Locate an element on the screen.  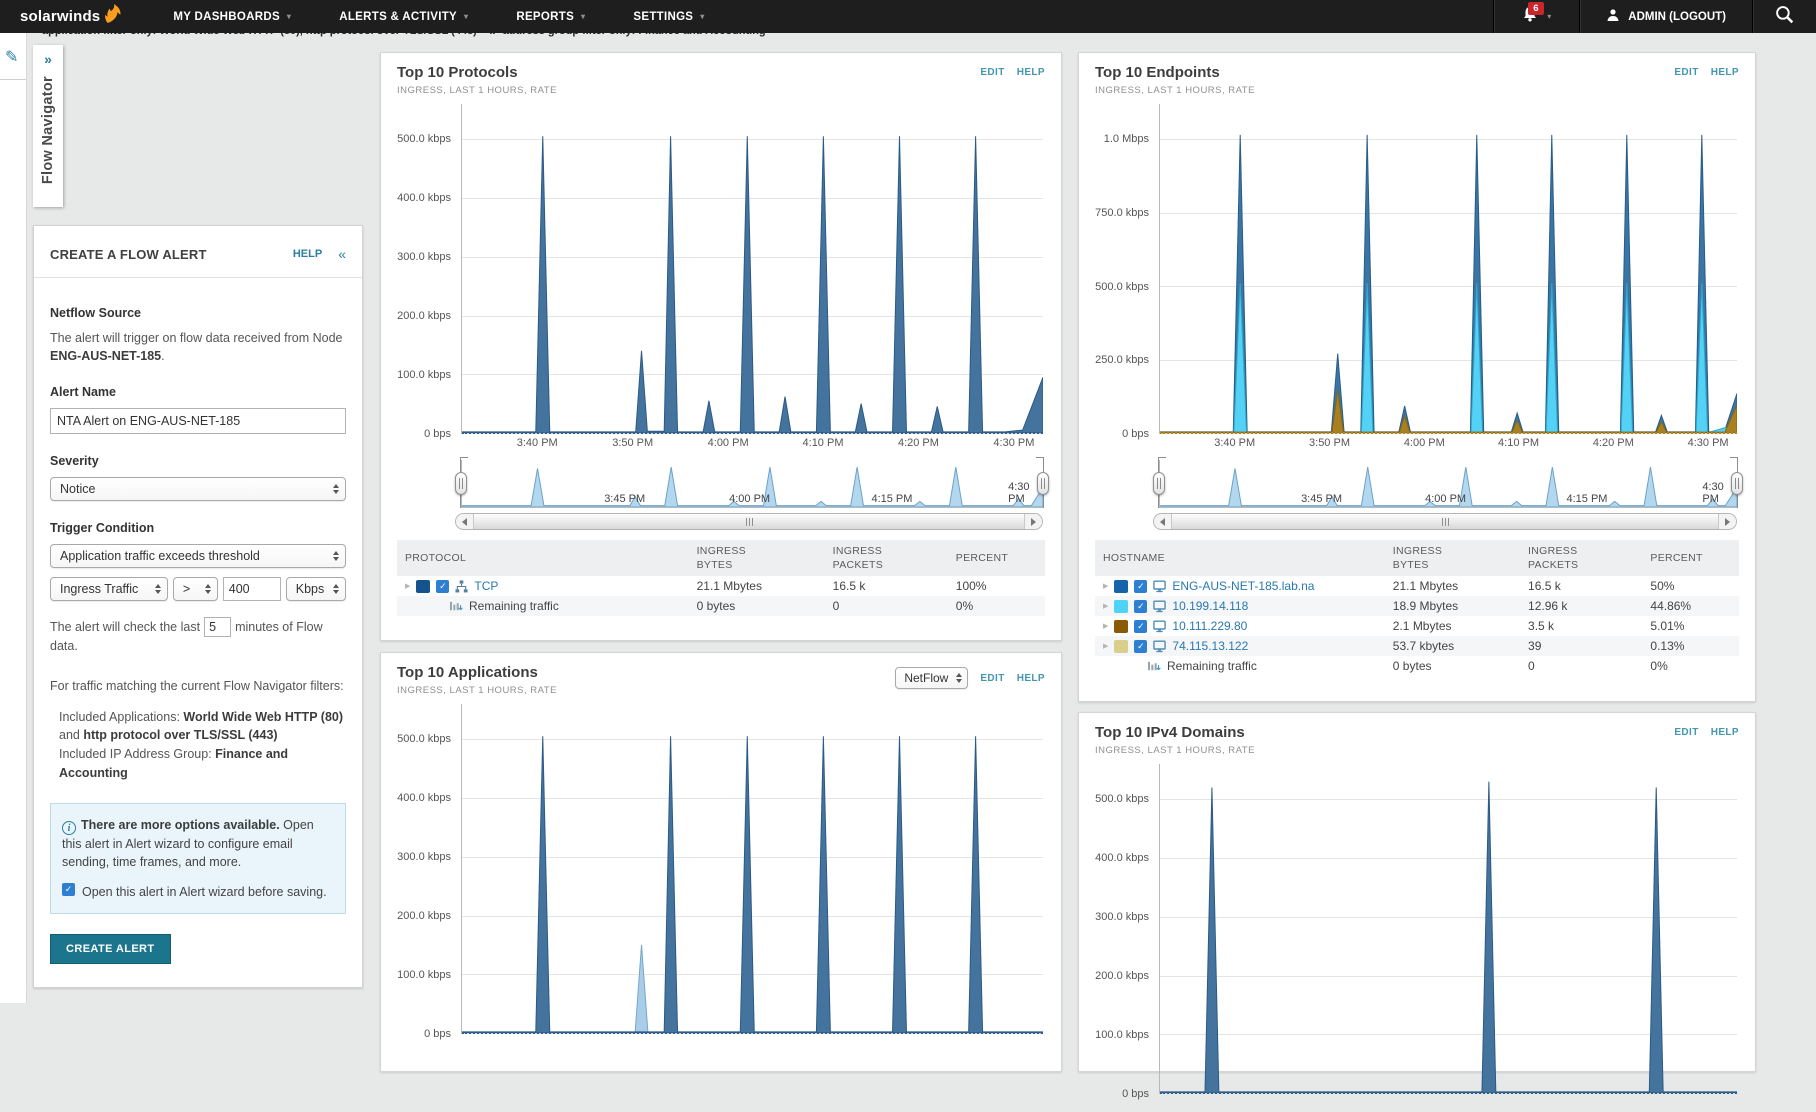
overview-plot: 3:45 PM 4:00 PM 4:15 PM 4:30 PM is located at coordinates (1448, 484).